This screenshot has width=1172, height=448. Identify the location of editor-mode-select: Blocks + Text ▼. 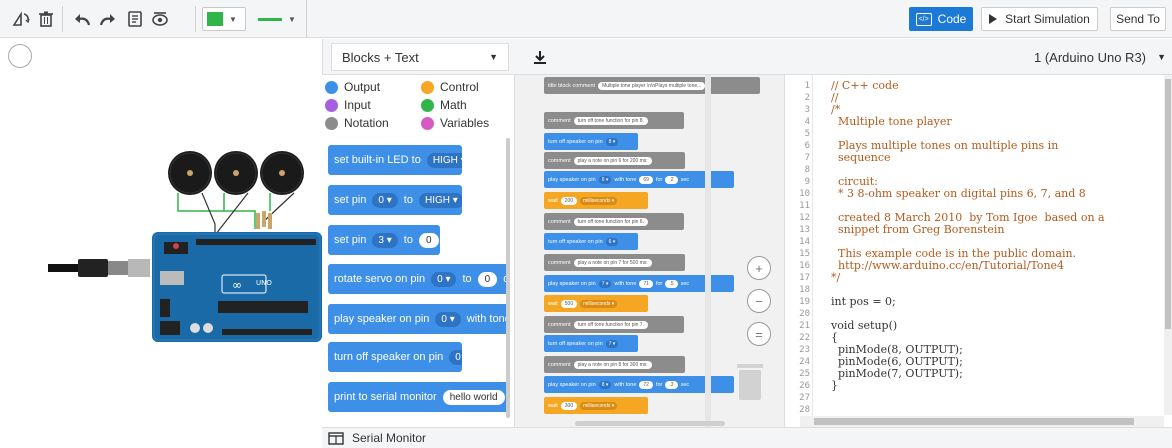
(420, 57).